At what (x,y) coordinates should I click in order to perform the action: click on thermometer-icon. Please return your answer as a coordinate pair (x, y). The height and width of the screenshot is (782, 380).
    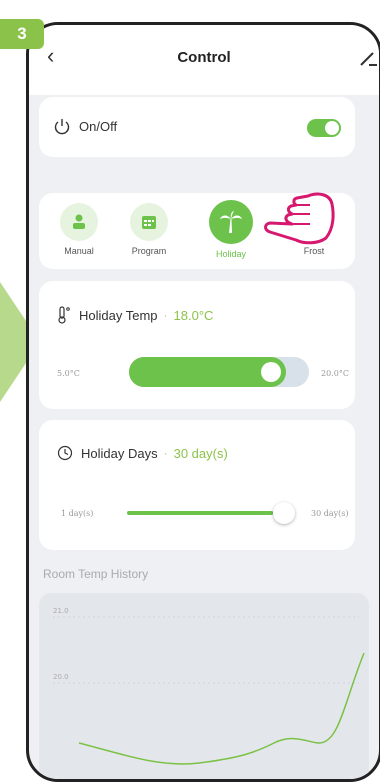
    Looking at the image, I should click on (64, 315).